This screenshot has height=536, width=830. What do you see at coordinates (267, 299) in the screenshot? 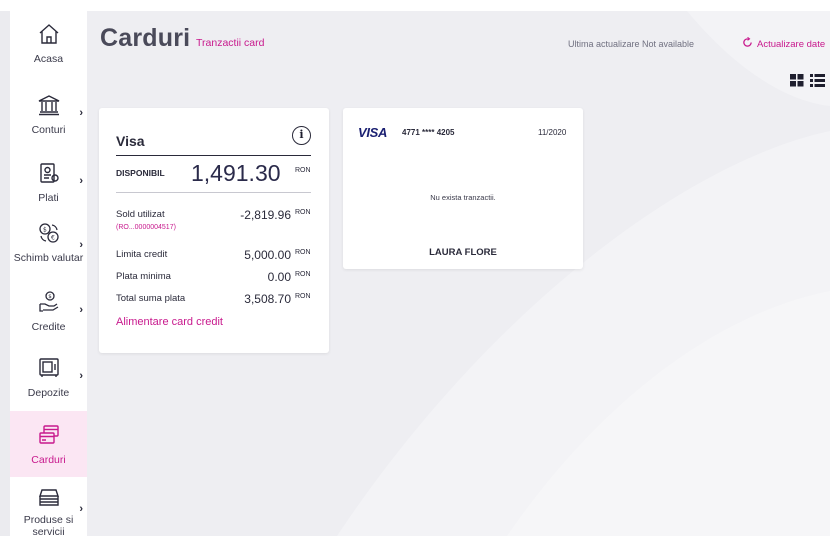
I see `total-payment-value: 3,508.70` at bounding box center [267, 299].